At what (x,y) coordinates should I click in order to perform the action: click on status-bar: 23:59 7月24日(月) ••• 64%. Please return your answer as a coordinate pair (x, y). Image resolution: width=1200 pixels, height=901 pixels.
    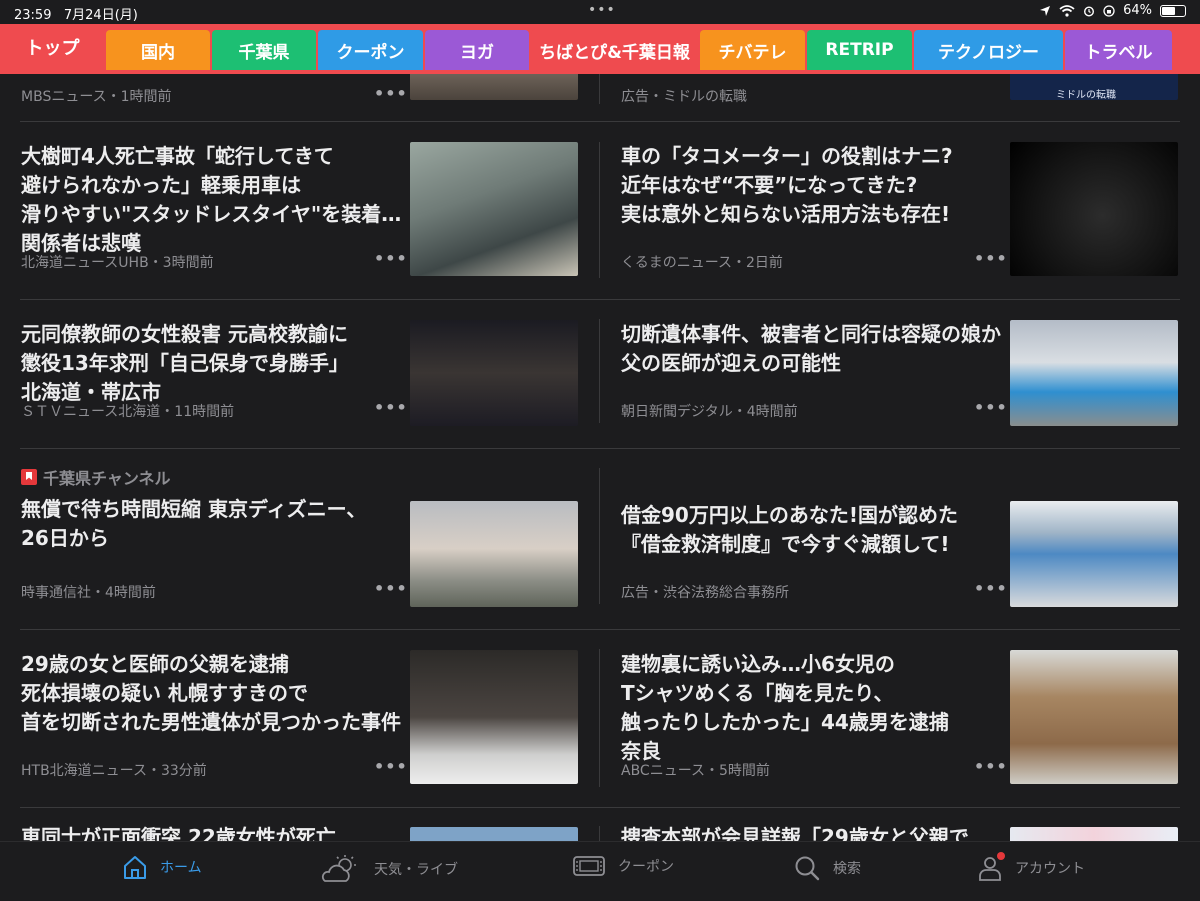
    Looking at the image, I should click on (600, 12).